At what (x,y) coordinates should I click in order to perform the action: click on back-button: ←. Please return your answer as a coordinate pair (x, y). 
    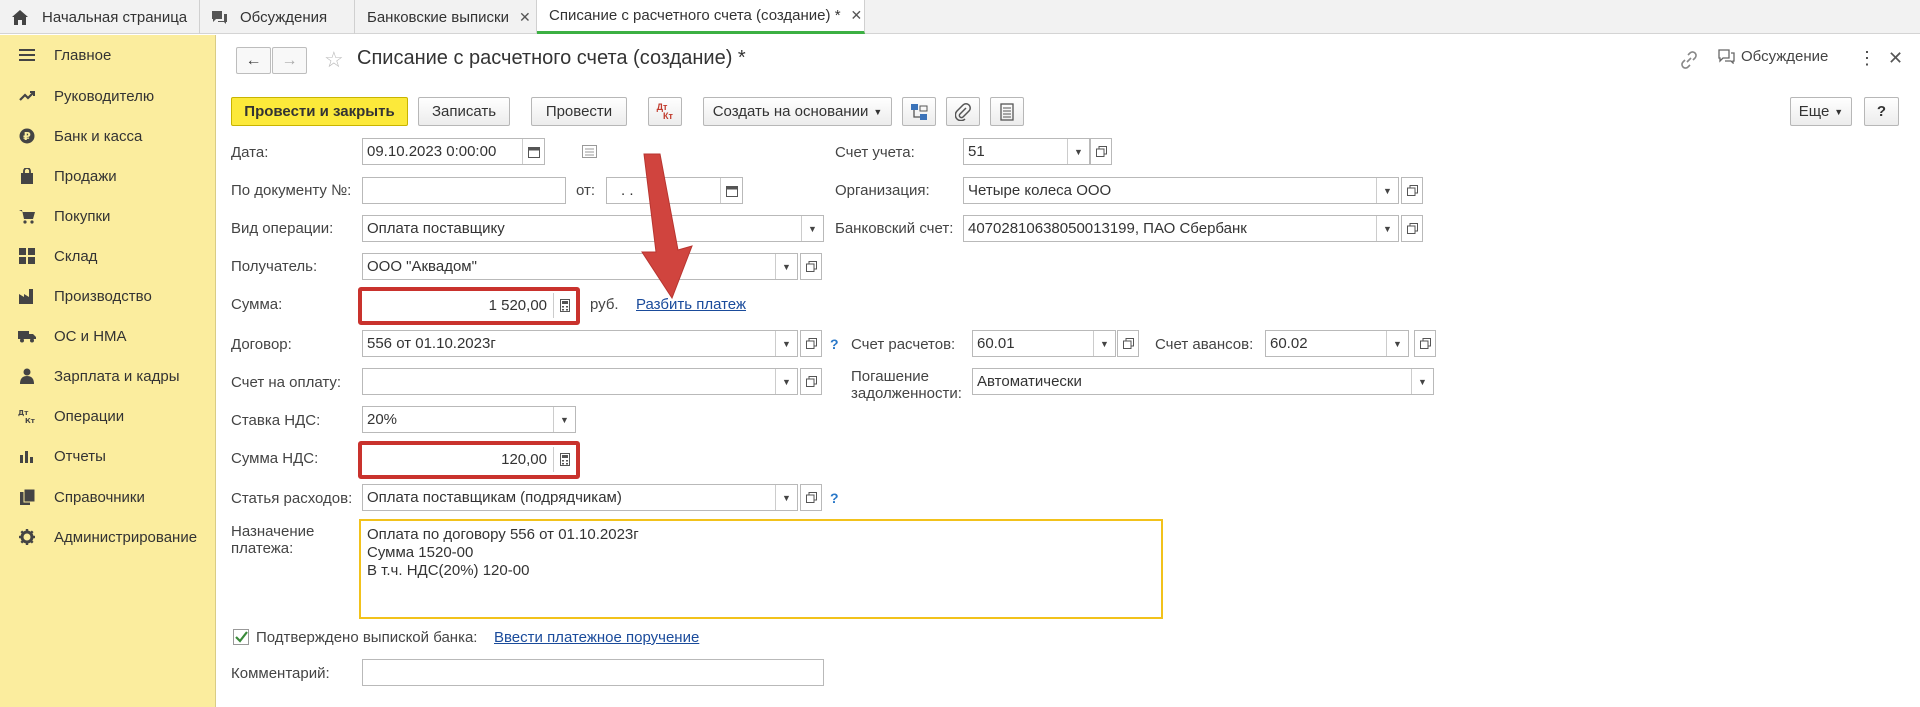
    Looking at the image, I should click on (253, 60).